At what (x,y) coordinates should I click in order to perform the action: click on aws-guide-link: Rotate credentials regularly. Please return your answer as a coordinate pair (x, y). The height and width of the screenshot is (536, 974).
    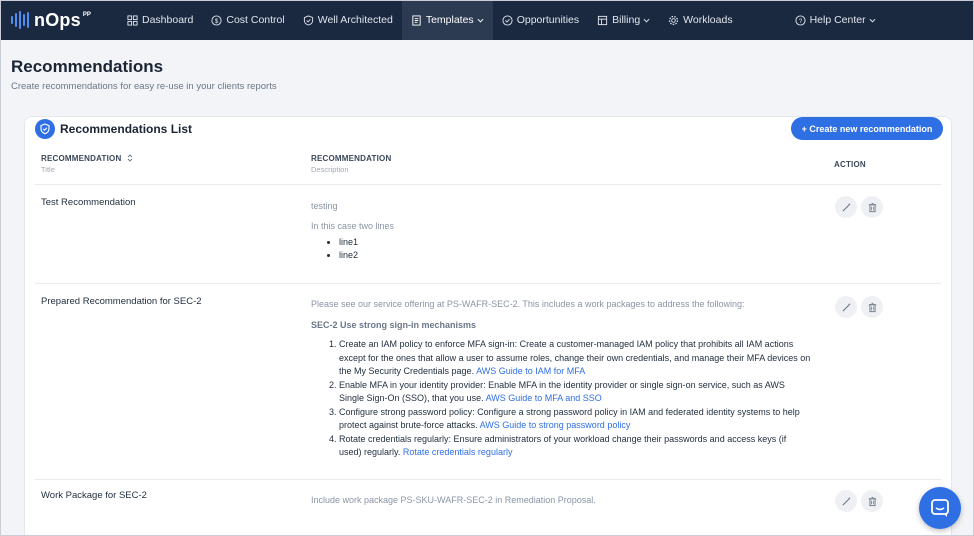
    Looking at the image, I should click on (458, 452).